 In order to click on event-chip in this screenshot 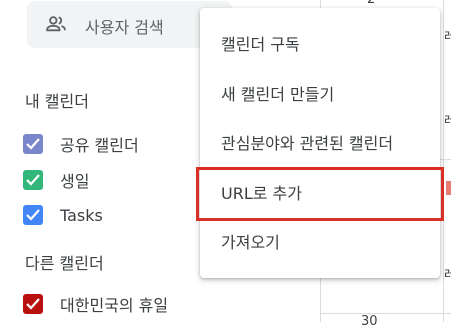, I will do `click(448, 188)`.